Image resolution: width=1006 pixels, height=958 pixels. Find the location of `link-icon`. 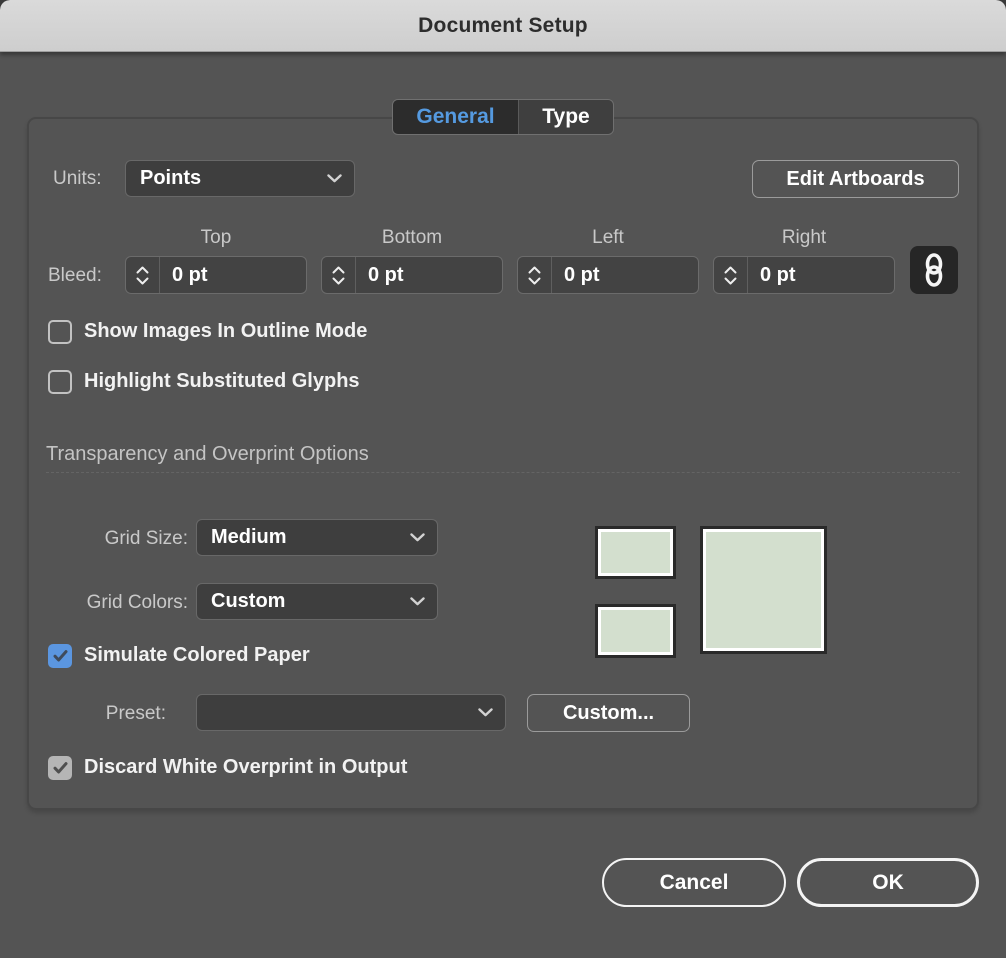

link-icon is located at coordinates (934, 270).